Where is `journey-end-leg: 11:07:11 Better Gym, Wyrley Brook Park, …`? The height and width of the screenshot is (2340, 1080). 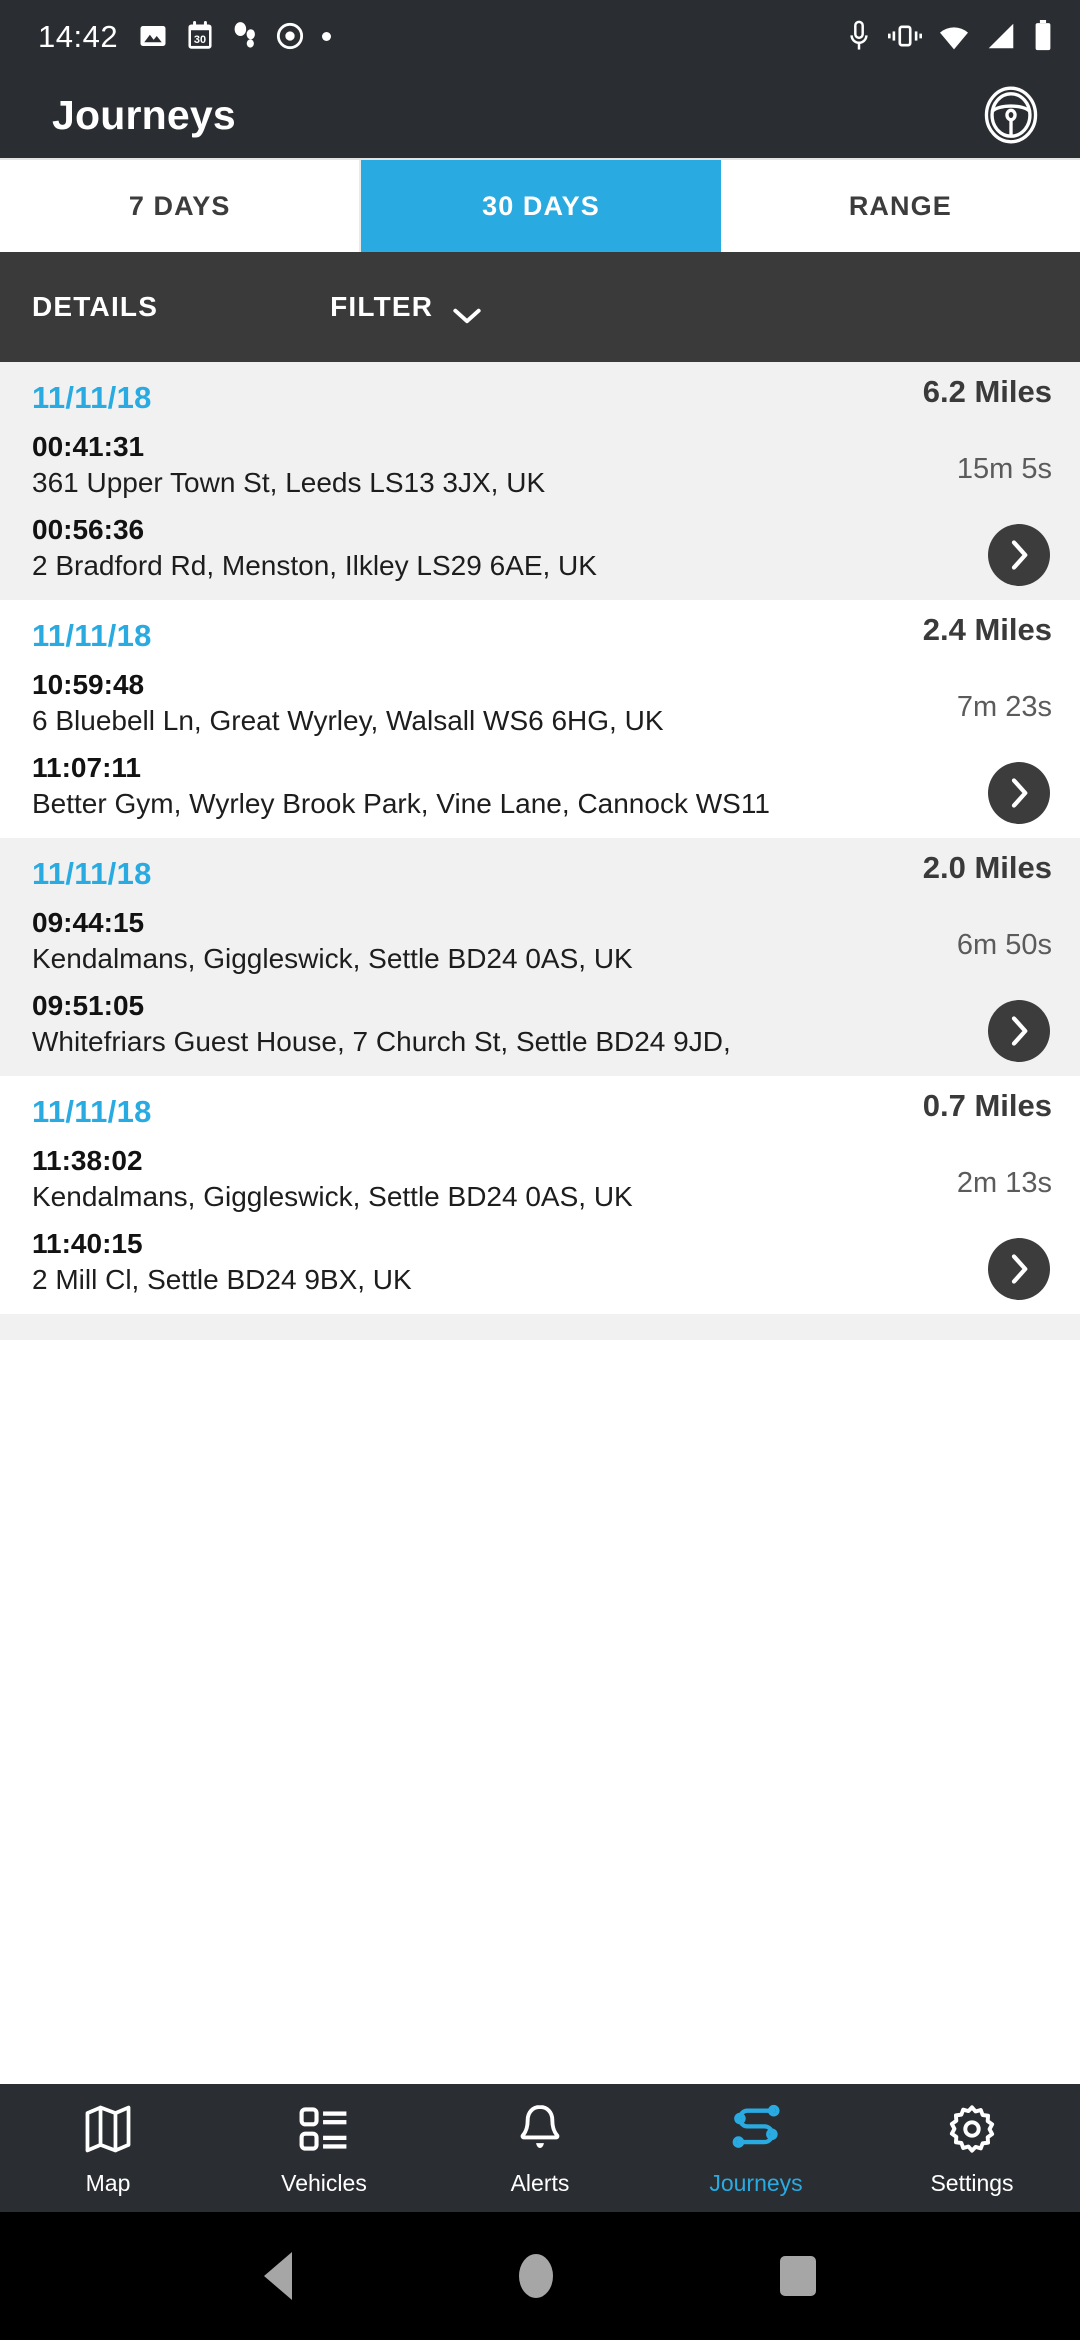 journey-end-leg: 11:07:11 Better Gym, Wyrley Brook Park, … is located at coordinates (447, 786).